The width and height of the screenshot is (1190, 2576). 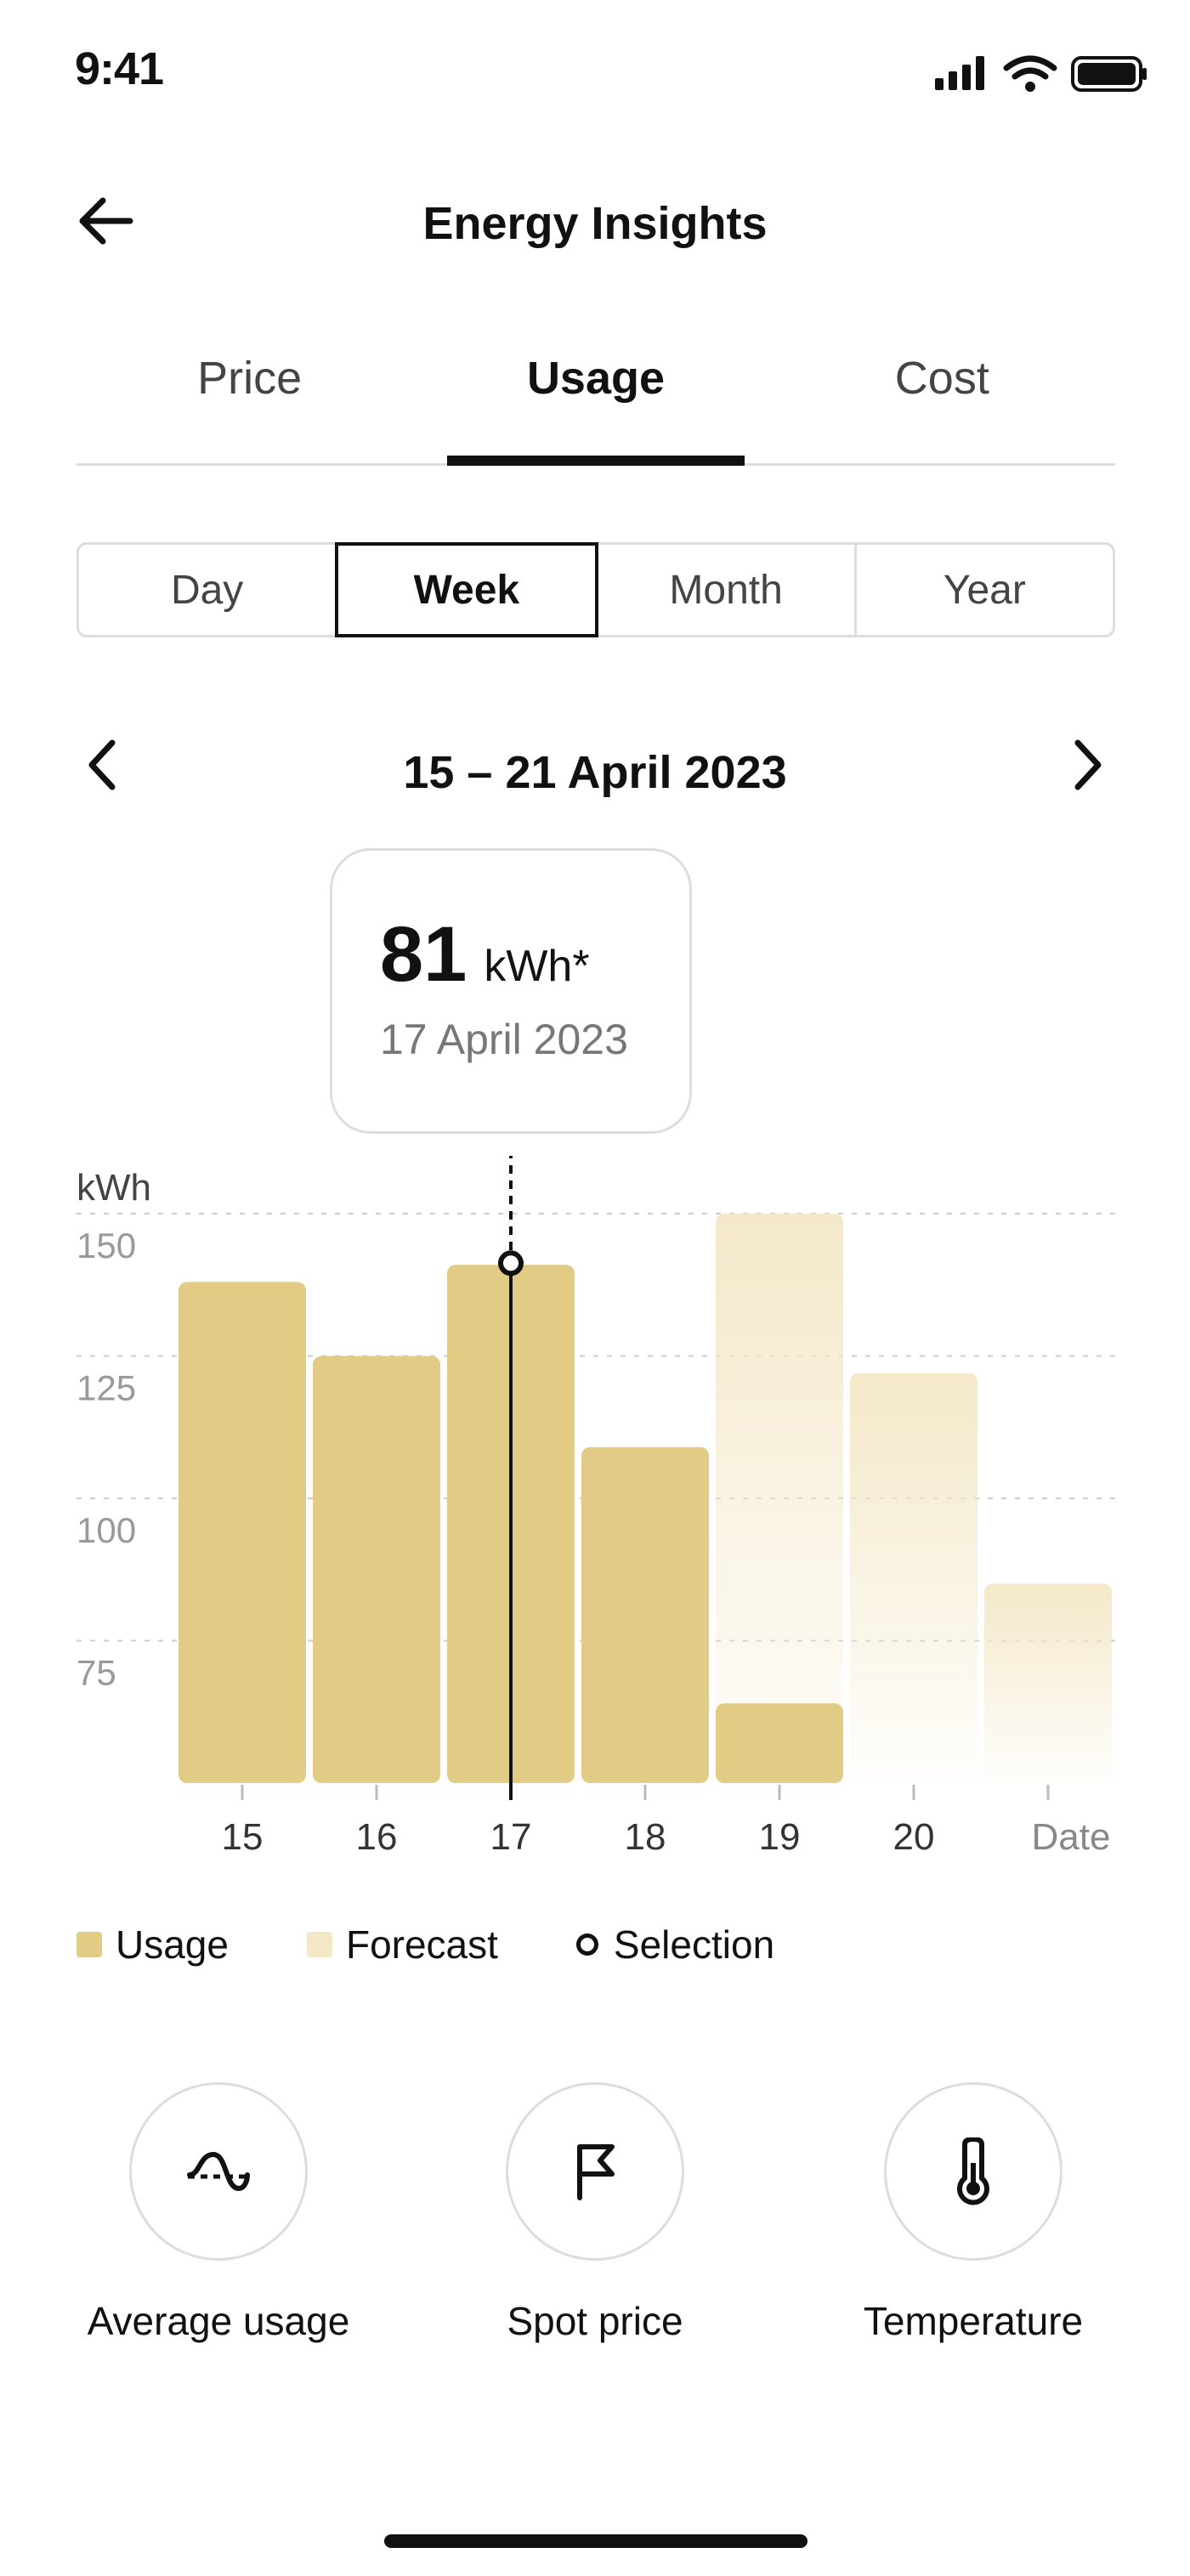 I want to click on date-range: 15 – 21 April 2023, so click(x=595, y=772).